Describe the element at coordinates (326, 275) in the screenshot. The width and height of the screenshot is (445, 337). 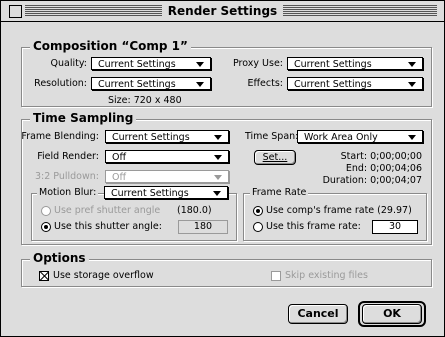
I see `skip-existing-label: Skip existing files` at that location.